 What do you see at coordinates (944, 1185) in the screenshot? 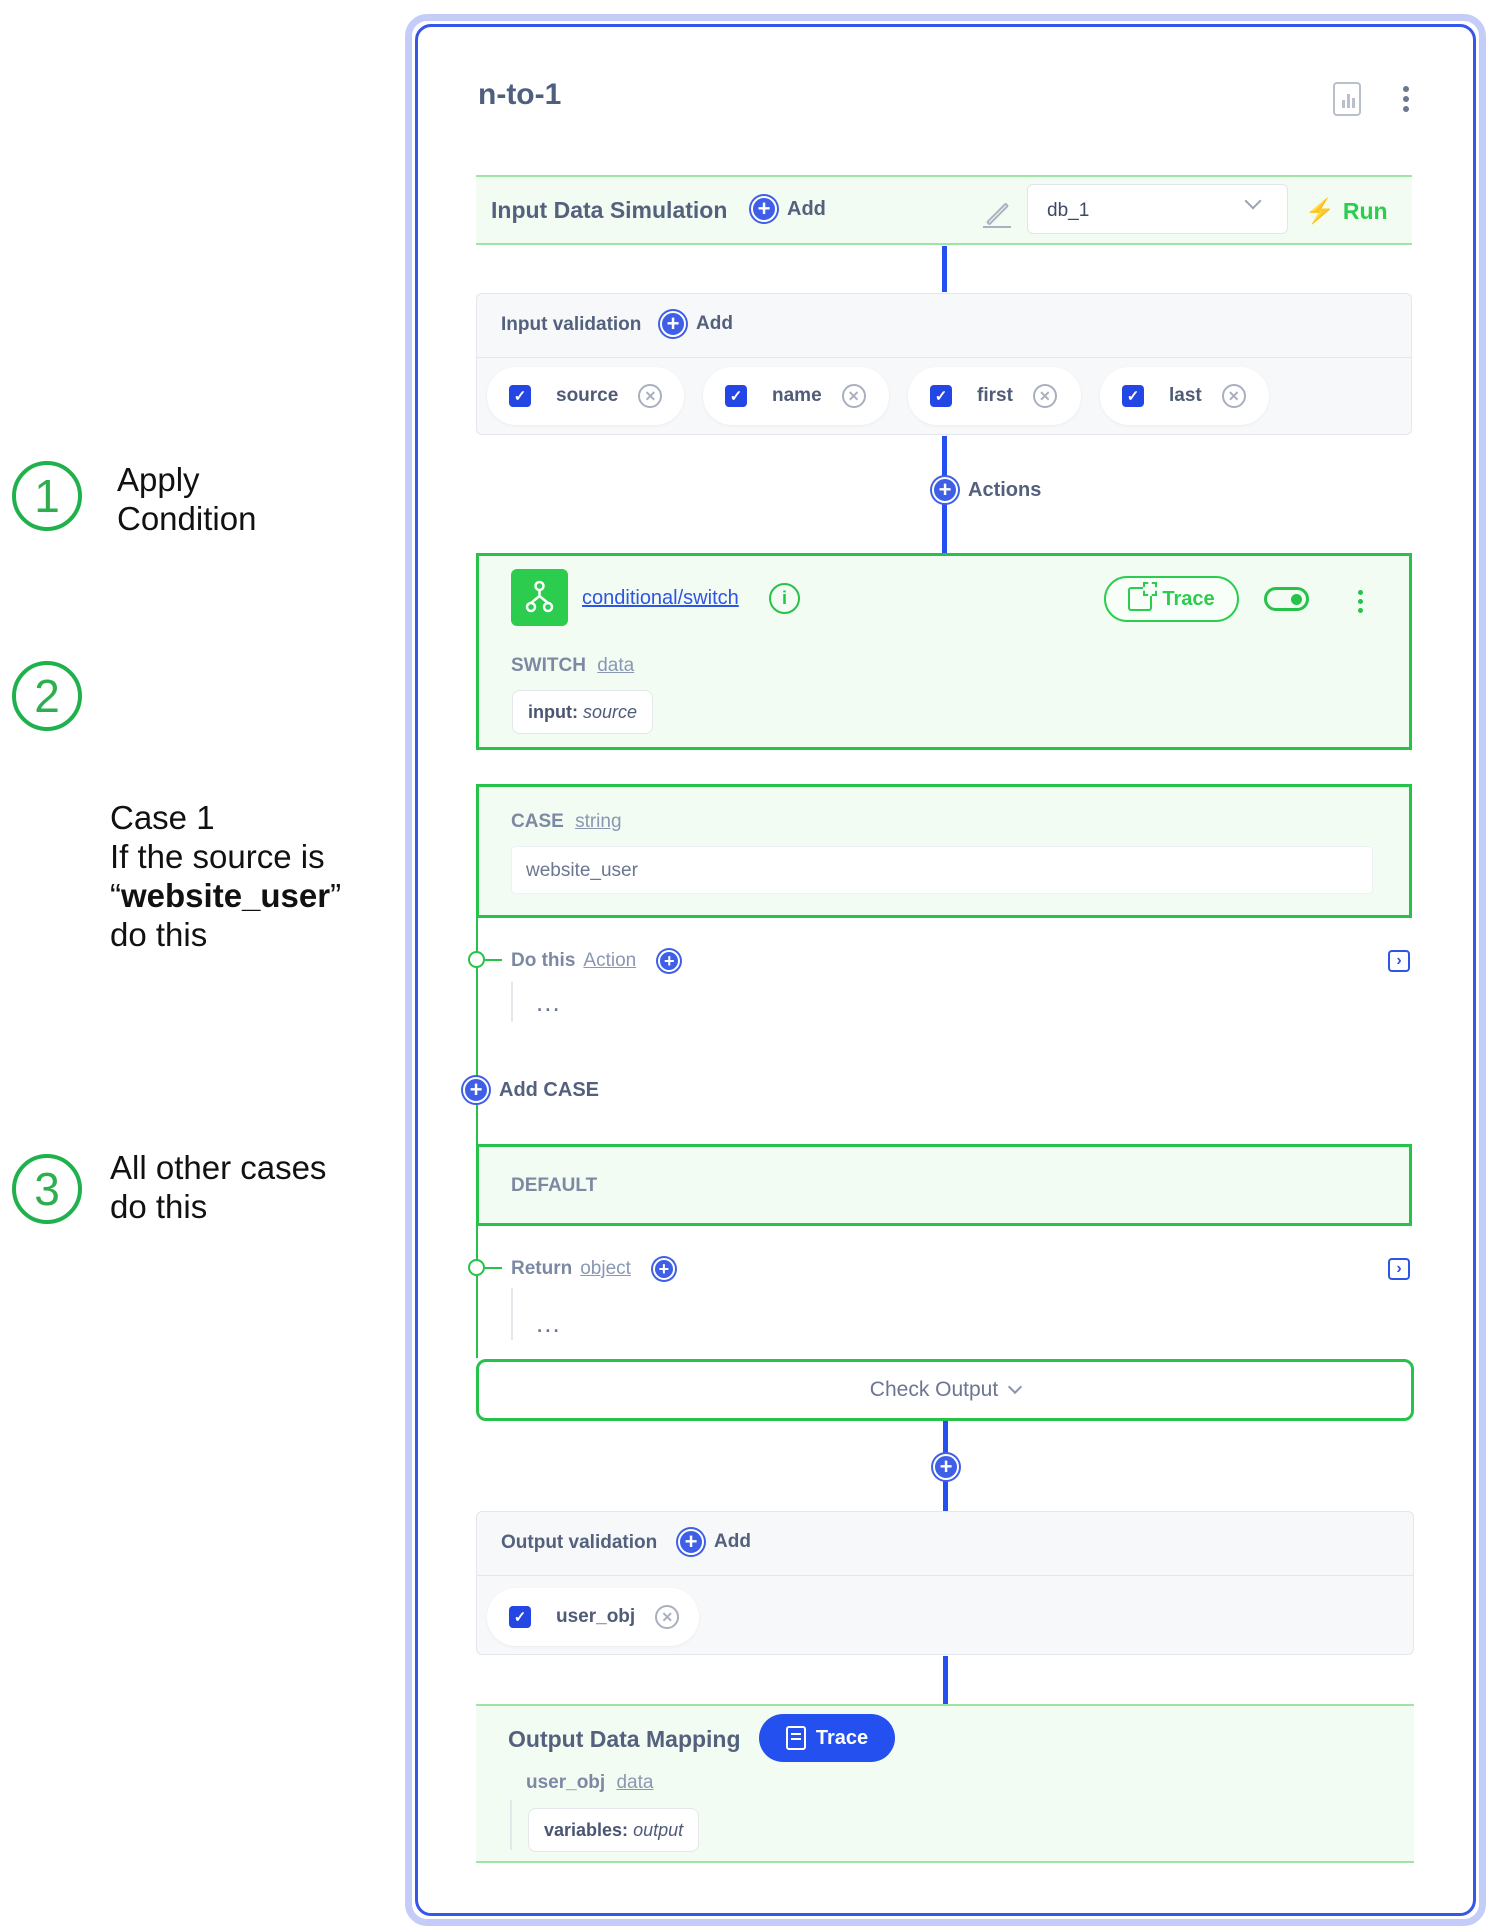
I see `default-section` at bounding box center [944, 1185].